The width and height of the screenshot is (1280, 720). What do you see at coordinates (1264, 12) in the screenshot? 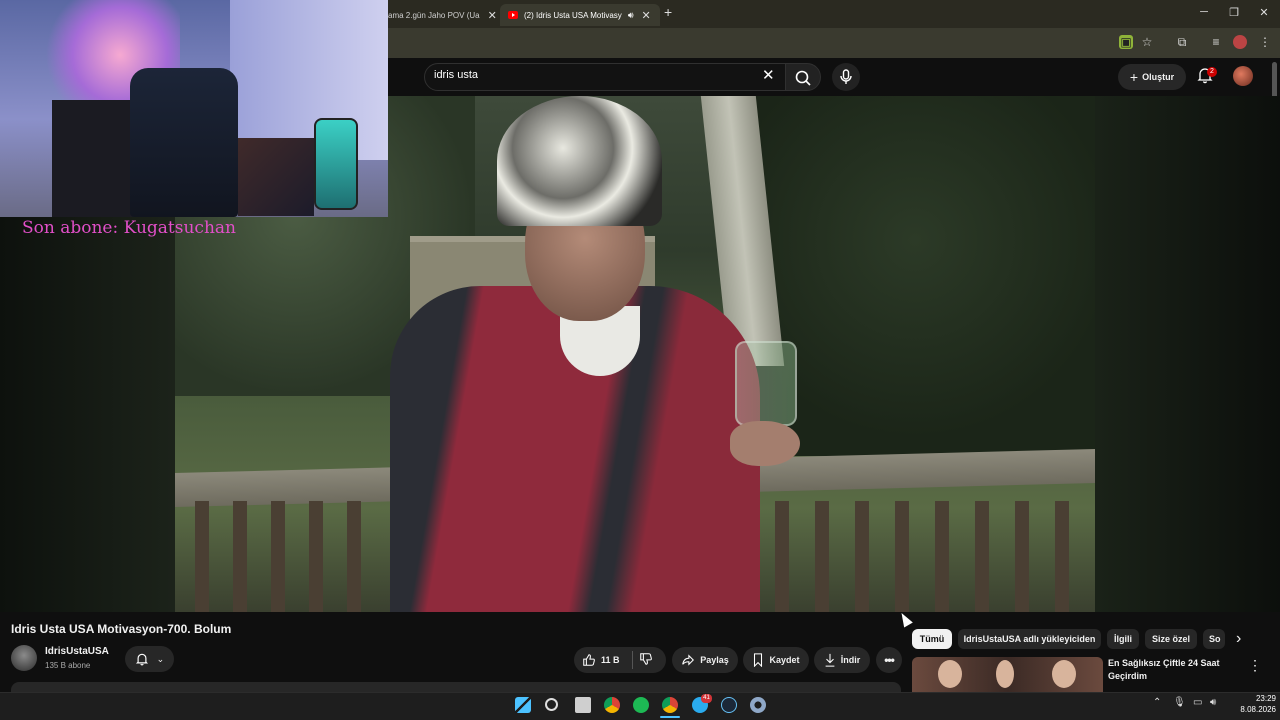
I see `close-window-icon: ✕` at bounding box center [1264, 12].